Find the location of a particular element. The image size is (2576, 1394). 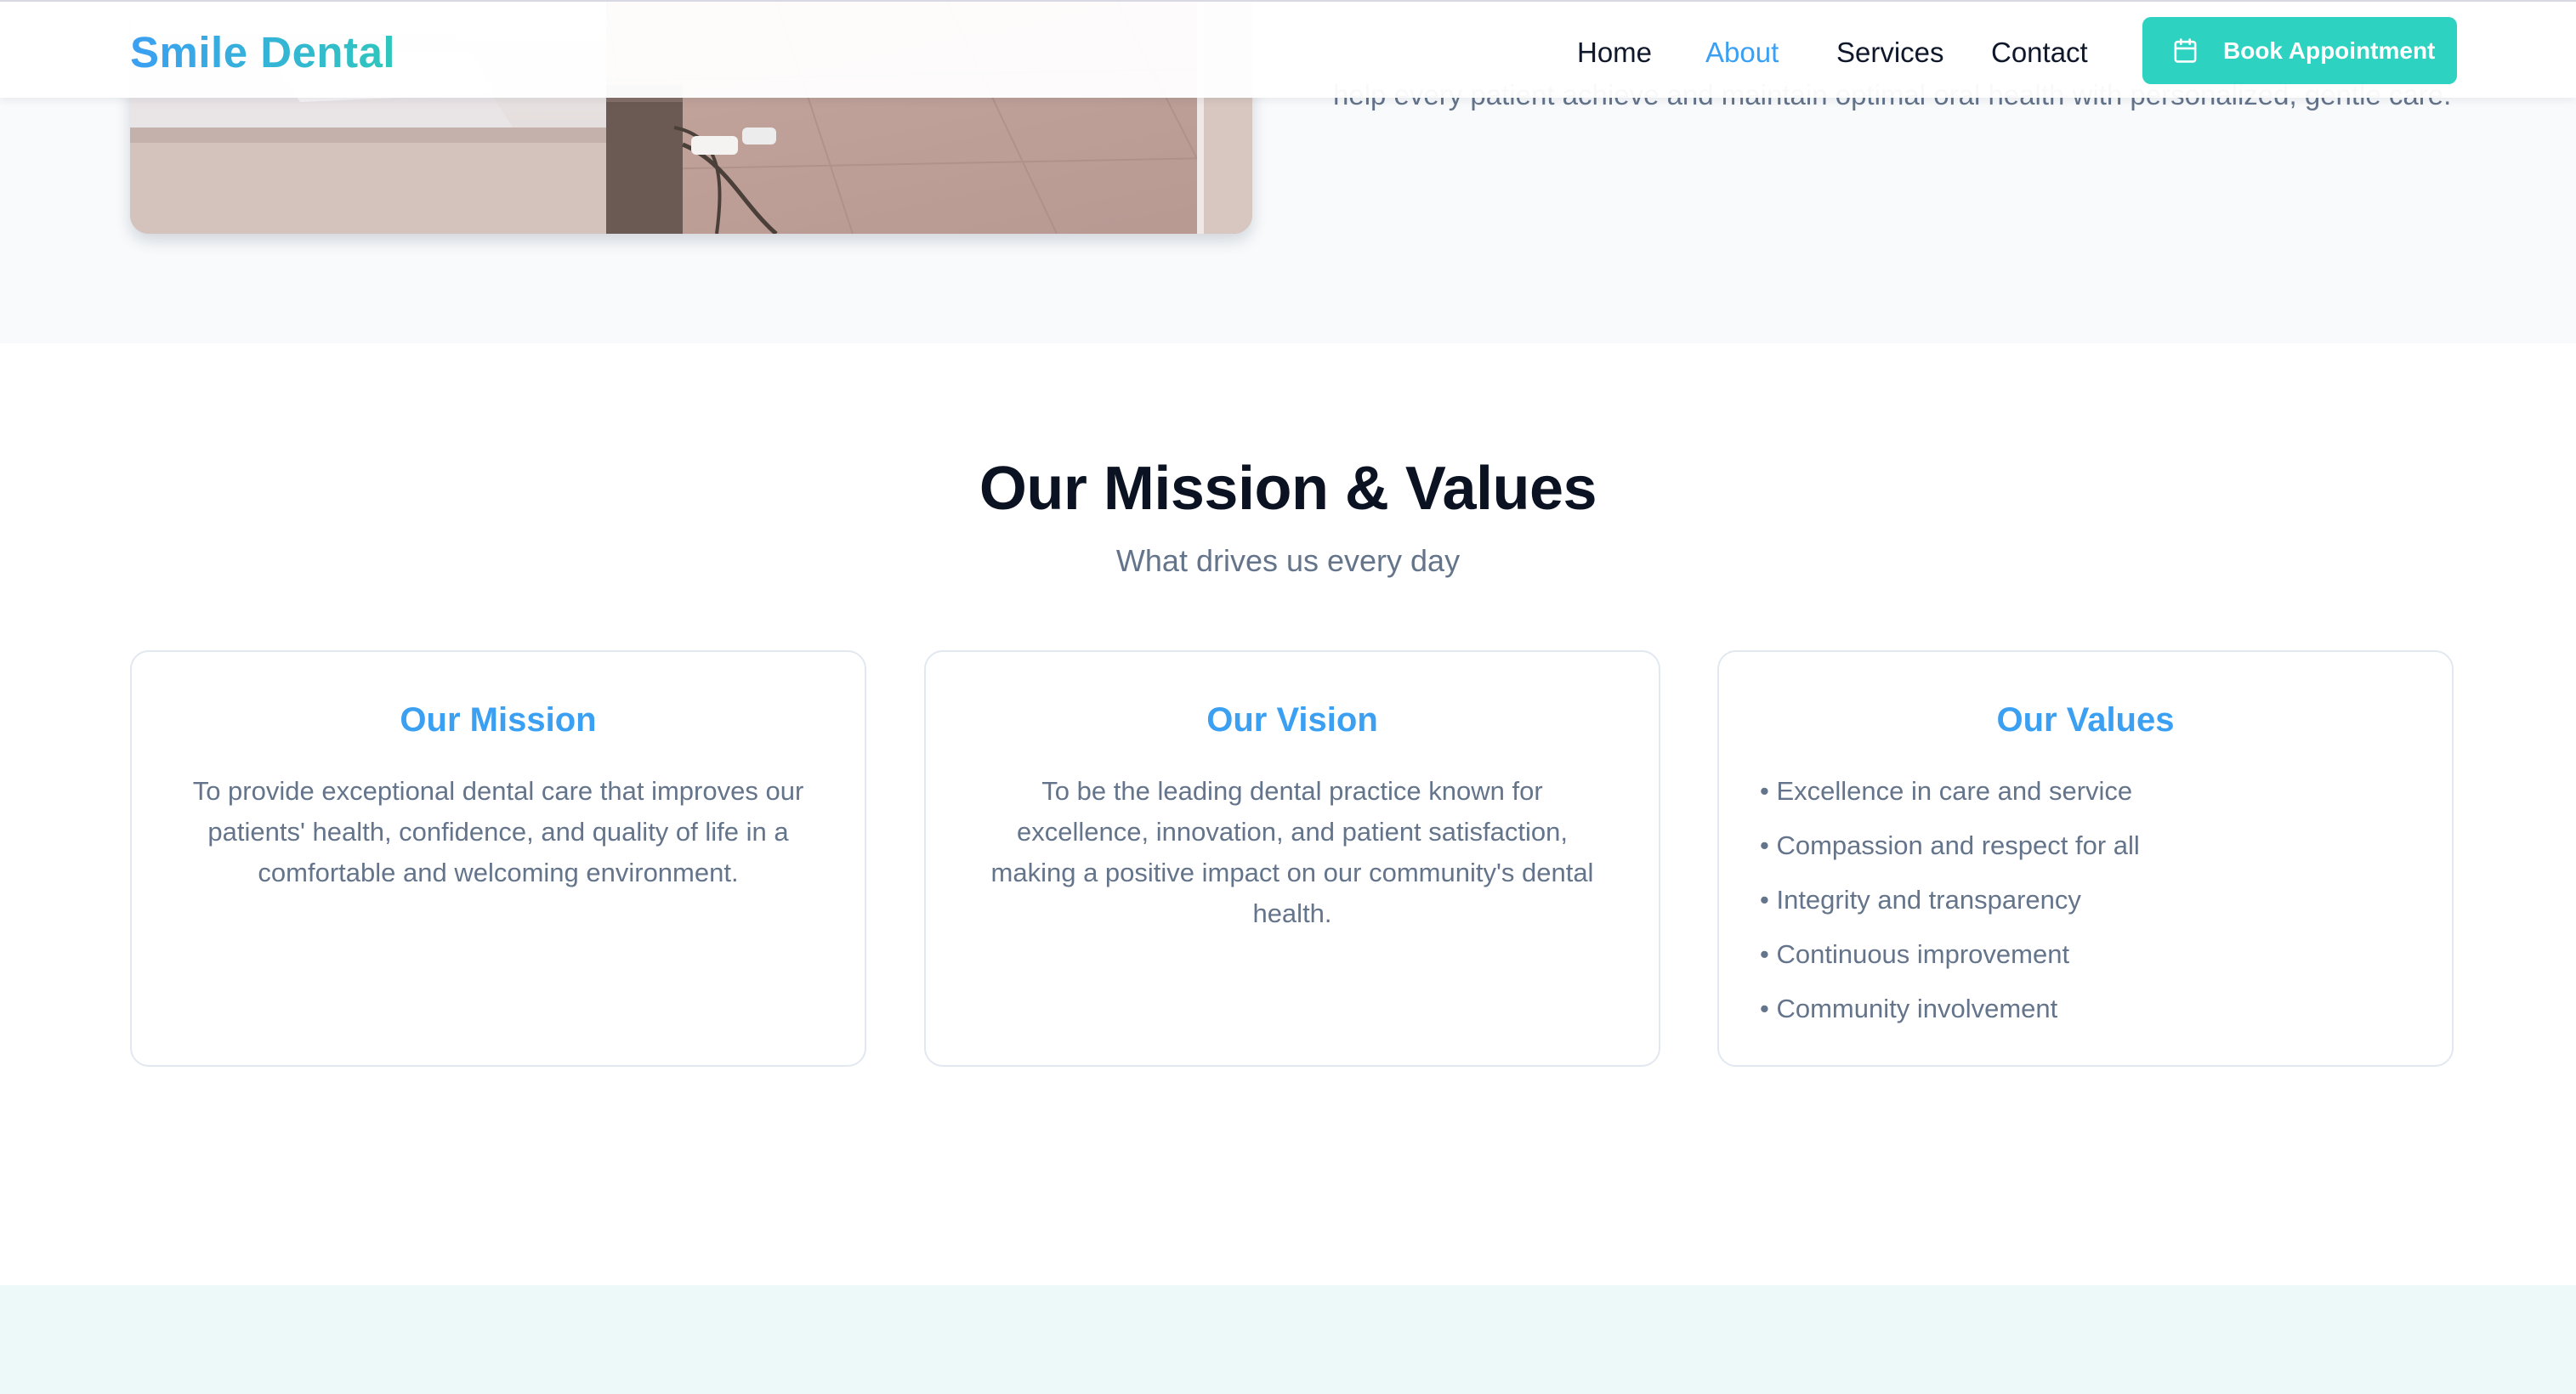

book-appointment-label: Book Appointment is located at coordinates (2330, 50).